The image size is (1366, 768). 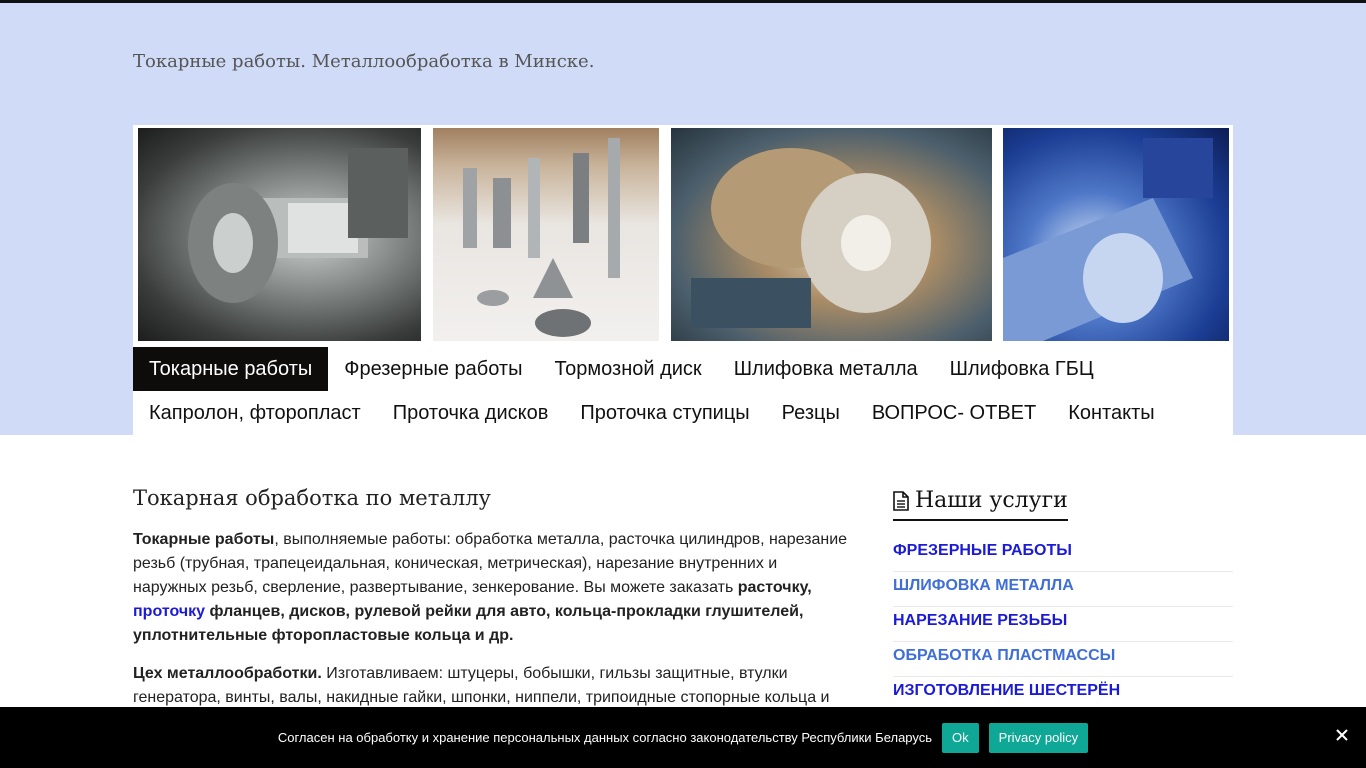 I want to click on page-title: Токарная обработка по металлу, so click(x=312, y=498).